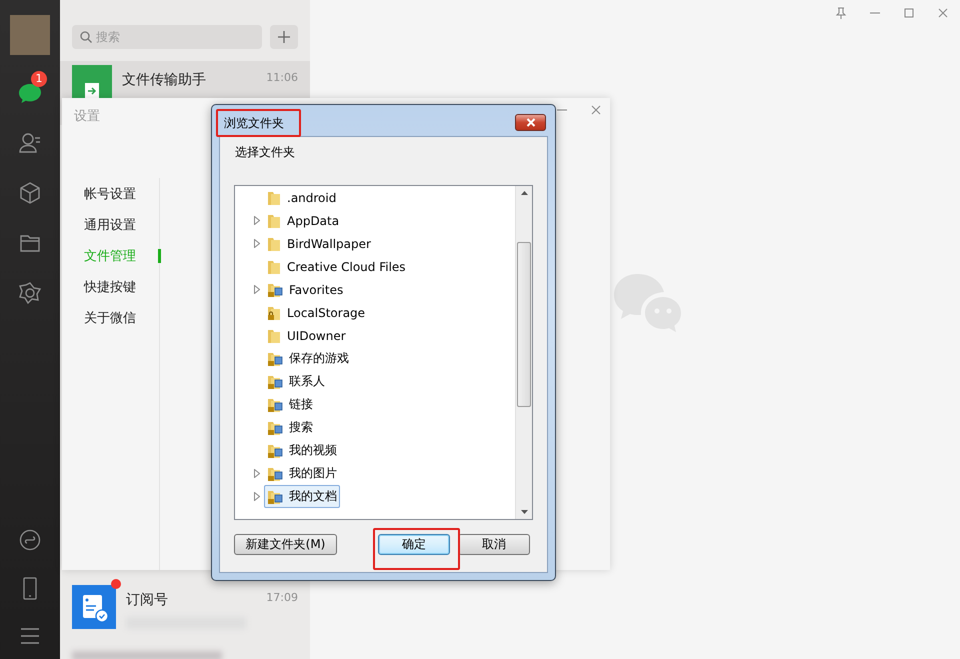  What do you see at coordinates (167, 37) in the screenshot?
I see `search-field: 搜索` at bounding box center [167, 37].